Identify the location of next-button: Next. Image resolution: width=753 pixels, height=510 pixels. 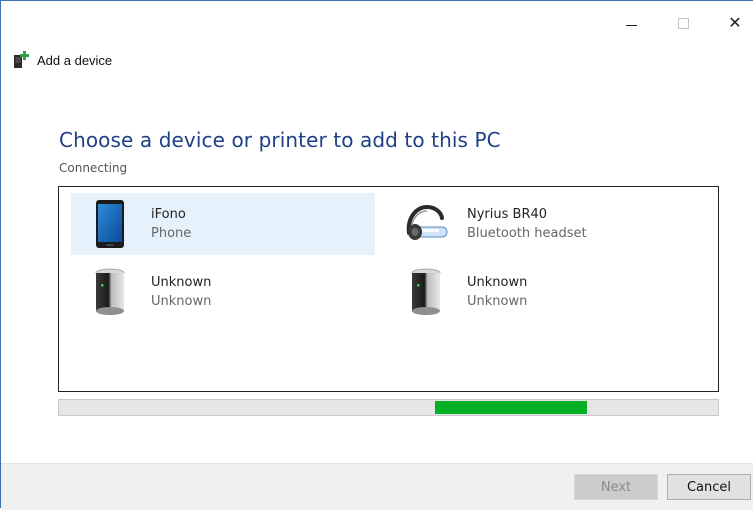
(616, 487).